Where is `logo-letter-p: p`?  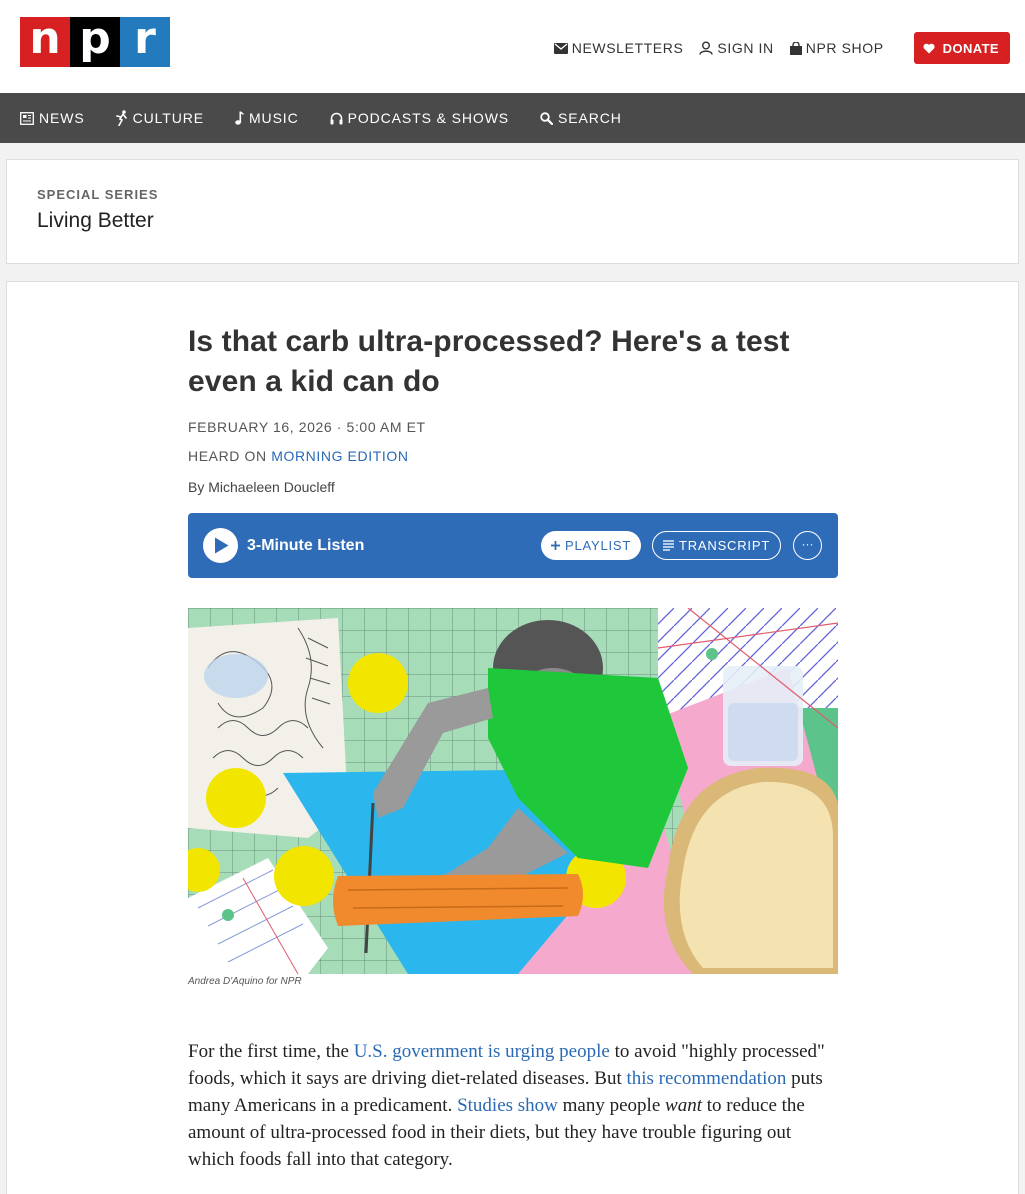
logo-letter-p: p is located at coordinates (95, 42).